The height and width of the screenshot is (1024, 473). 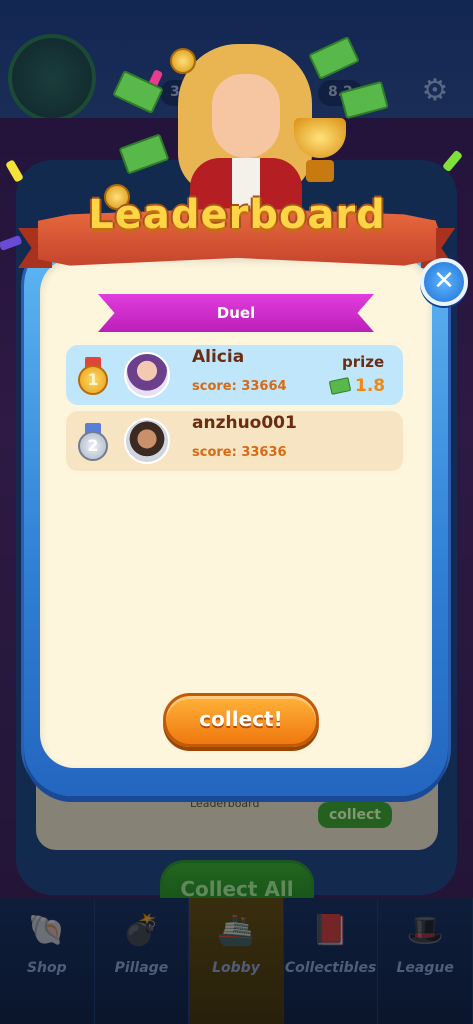 I want to click on tab-duel: Duel, so click(x=236, y=313).